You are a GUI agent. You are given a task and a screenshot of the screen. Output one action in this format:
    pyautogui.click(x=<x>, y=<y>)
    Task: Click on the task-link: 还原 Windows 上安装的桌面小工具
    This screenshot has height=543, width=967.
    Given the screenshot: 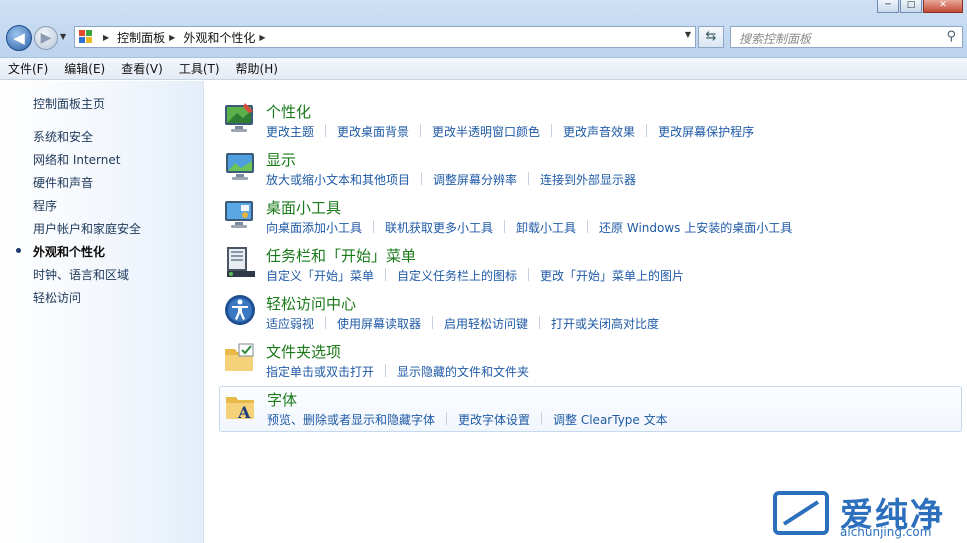 What is the action you would take?
    pyautogui.click(x=695, y=227)
    